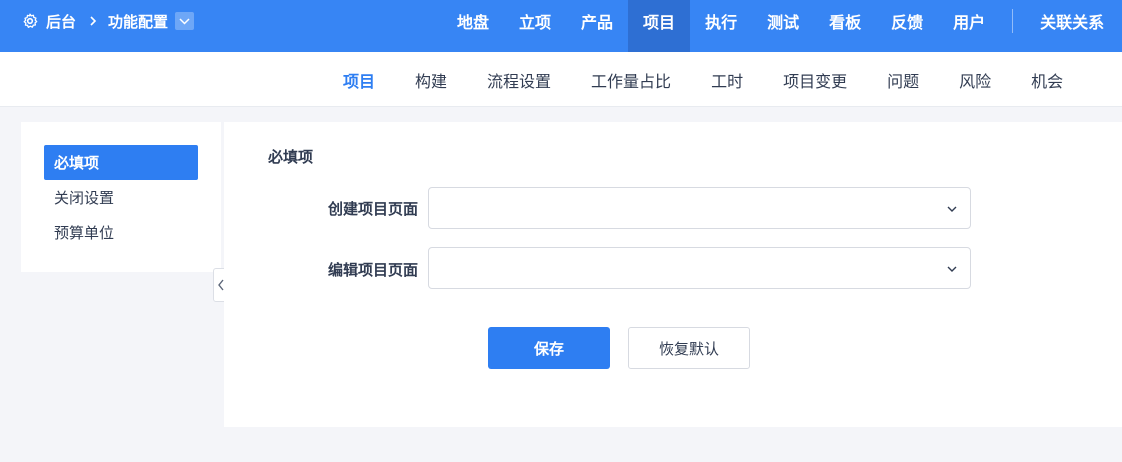 The height and width of the screenshot is (462, 1122). Describe the element at coordinates (1072, 21) in the screenshot. I see `nav-item-relations: 关联关系` at that location.